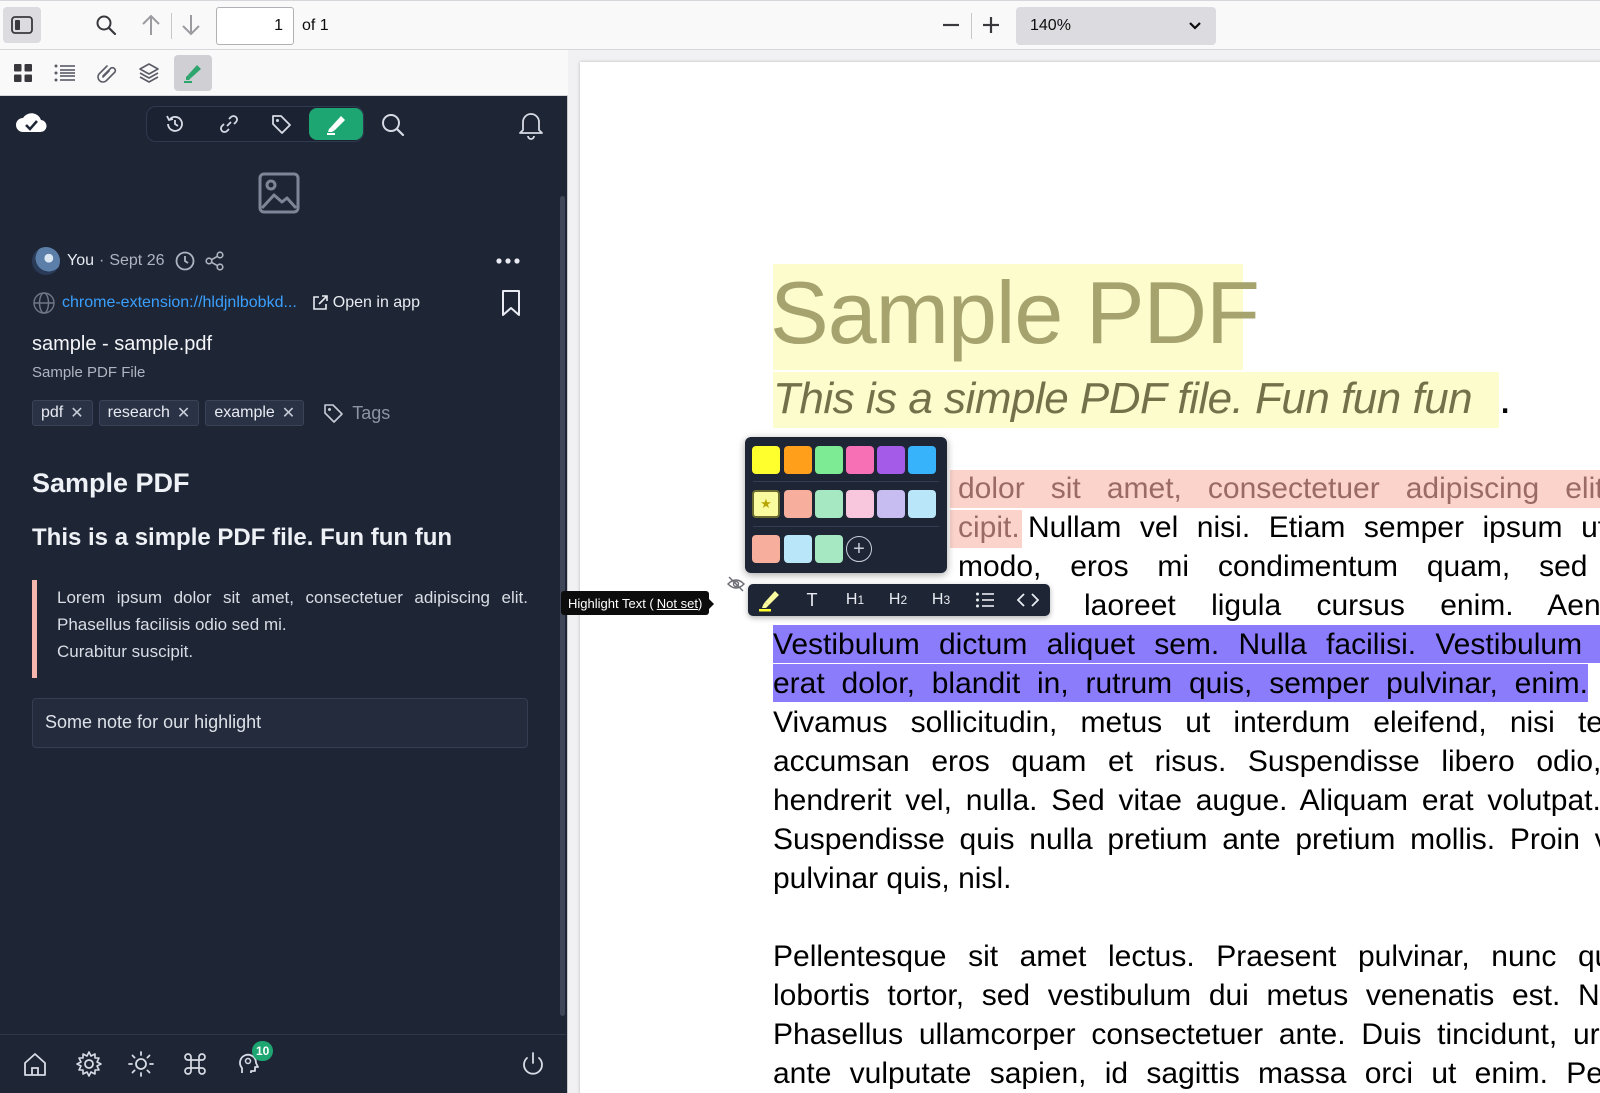 The width and height of the screenshot is (1600, 1093). I want to click on heading-level: 2, so click(904, 600).